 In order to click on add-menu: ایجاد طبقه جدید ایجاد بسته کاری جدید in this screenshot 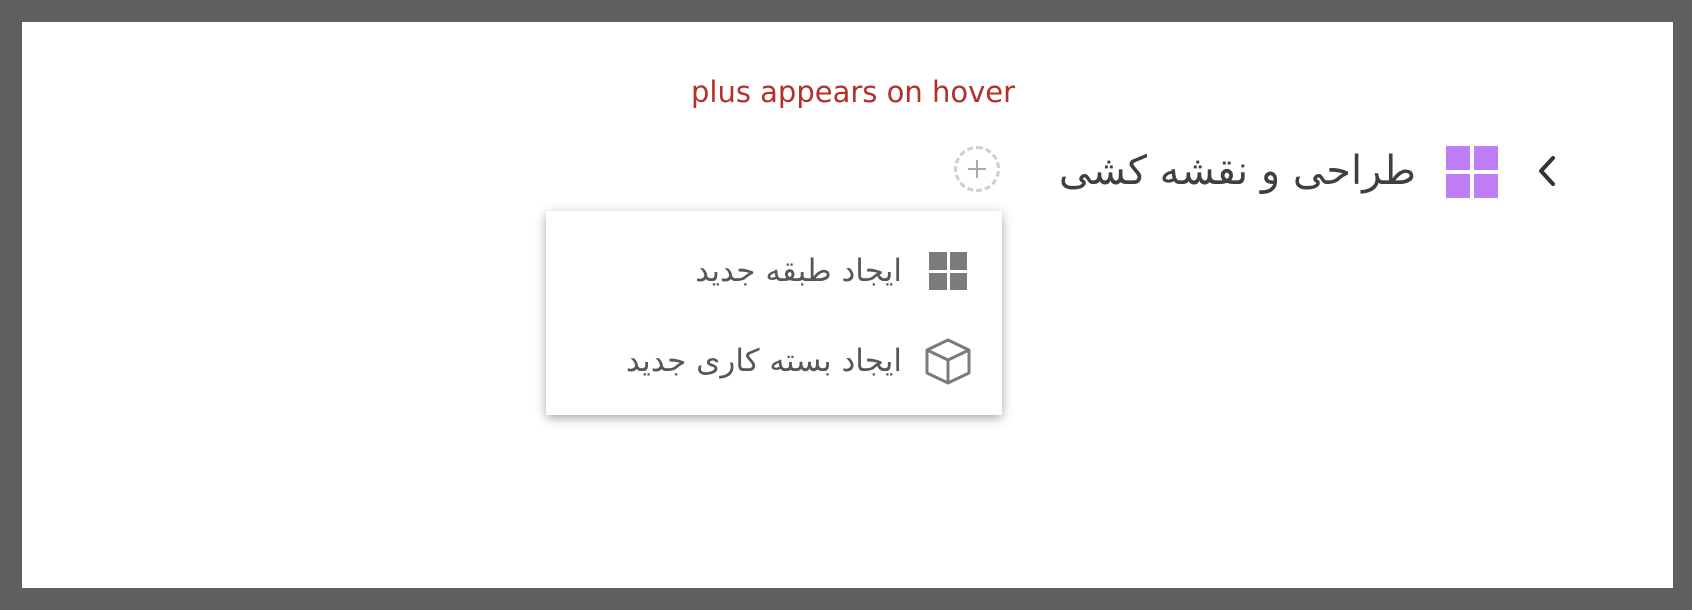, I will do `click(774, 313)`.